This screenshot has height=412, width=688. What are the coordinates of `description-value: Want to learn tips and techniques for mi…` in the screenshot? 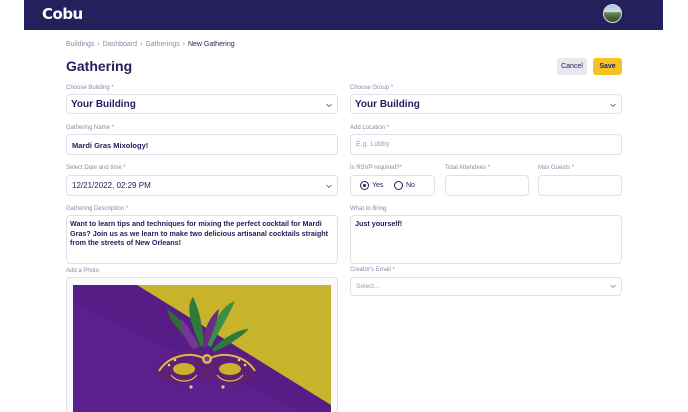 It's located at (199, 233).